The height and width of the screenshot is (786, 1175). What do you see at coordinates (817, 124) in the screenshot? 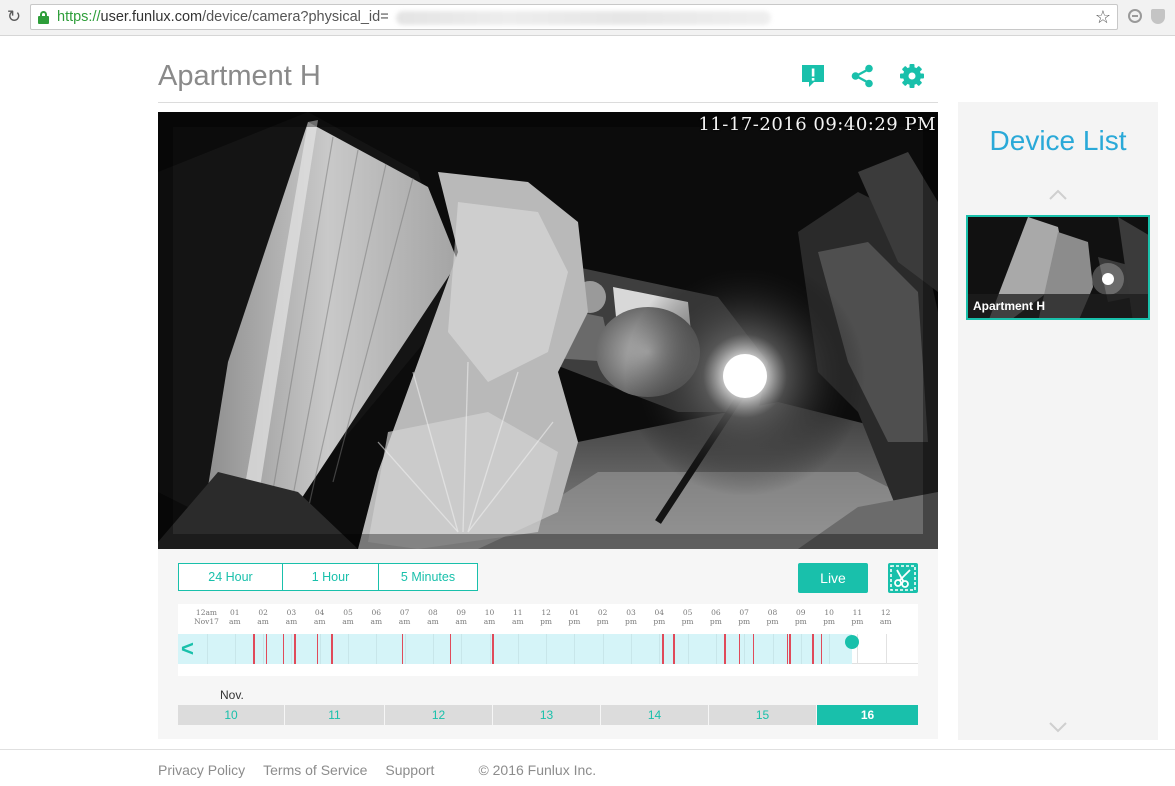
I see `video-timestamp: 11-17-2016 09:40:29 PM` at bounding box center [817, 124].